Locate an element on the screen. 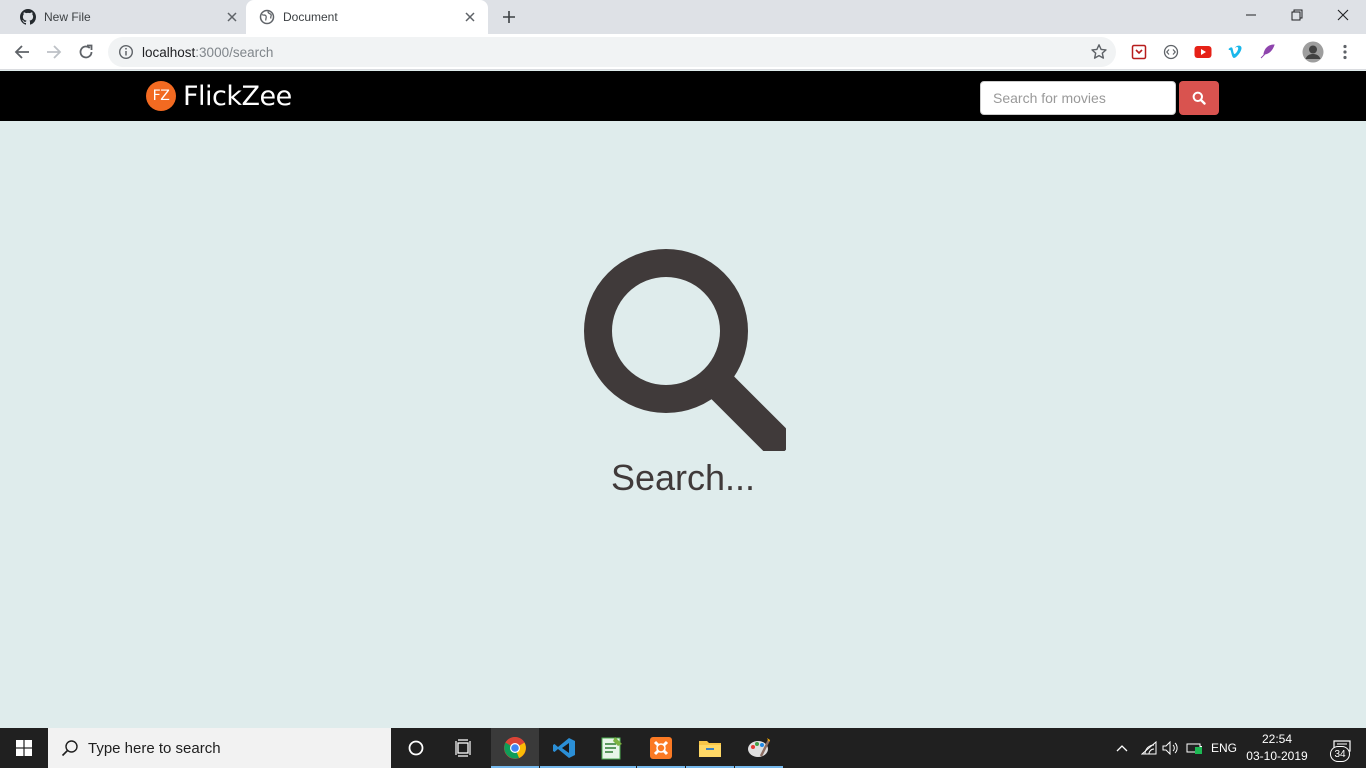  vscode-taskbar-icon is located at coordinates (564, 748).